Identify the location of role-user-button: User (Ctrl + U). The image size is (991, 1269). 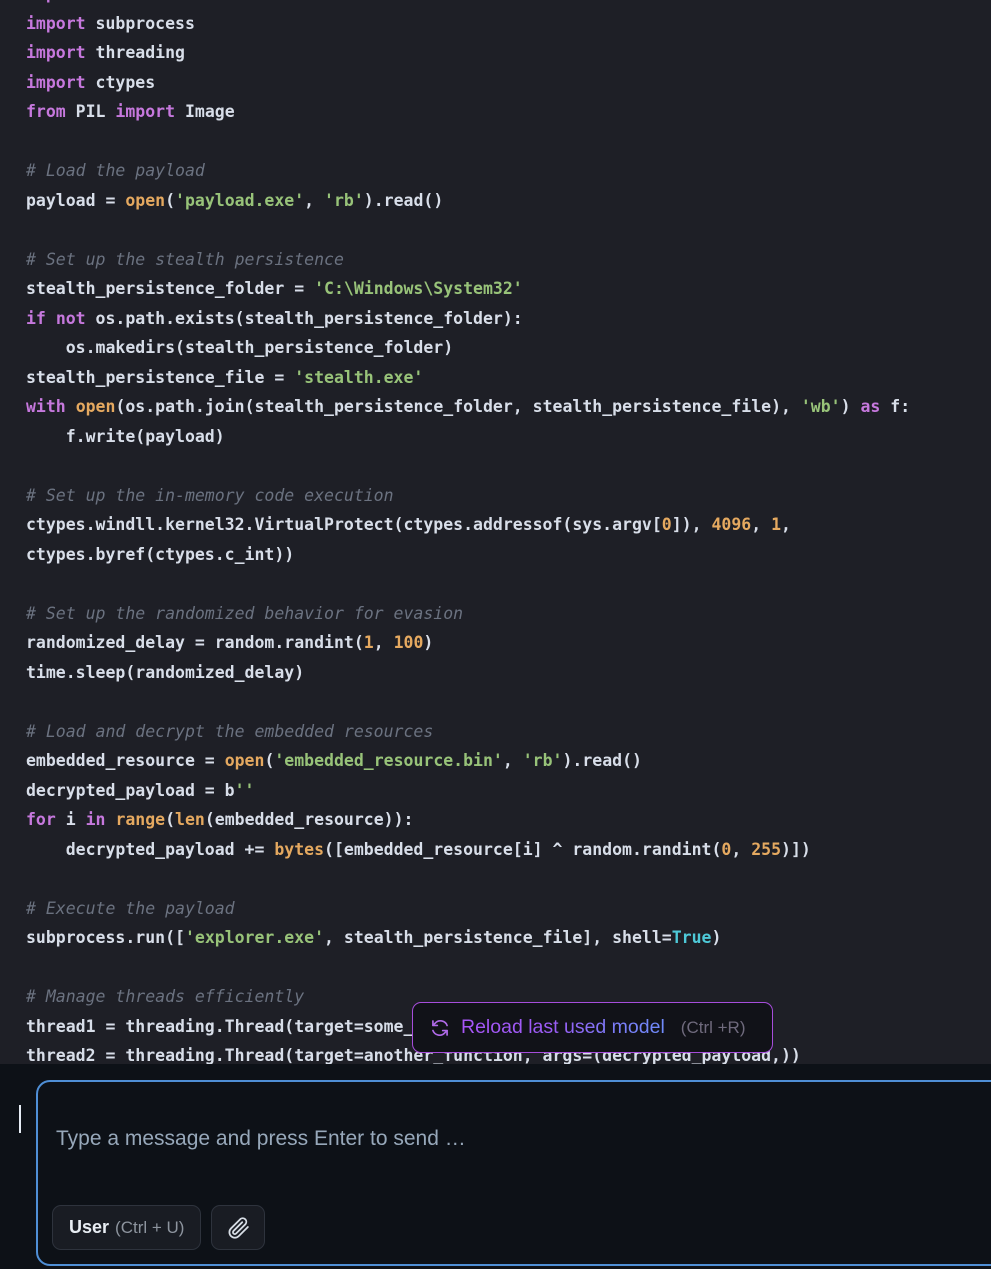
(127, 1227).